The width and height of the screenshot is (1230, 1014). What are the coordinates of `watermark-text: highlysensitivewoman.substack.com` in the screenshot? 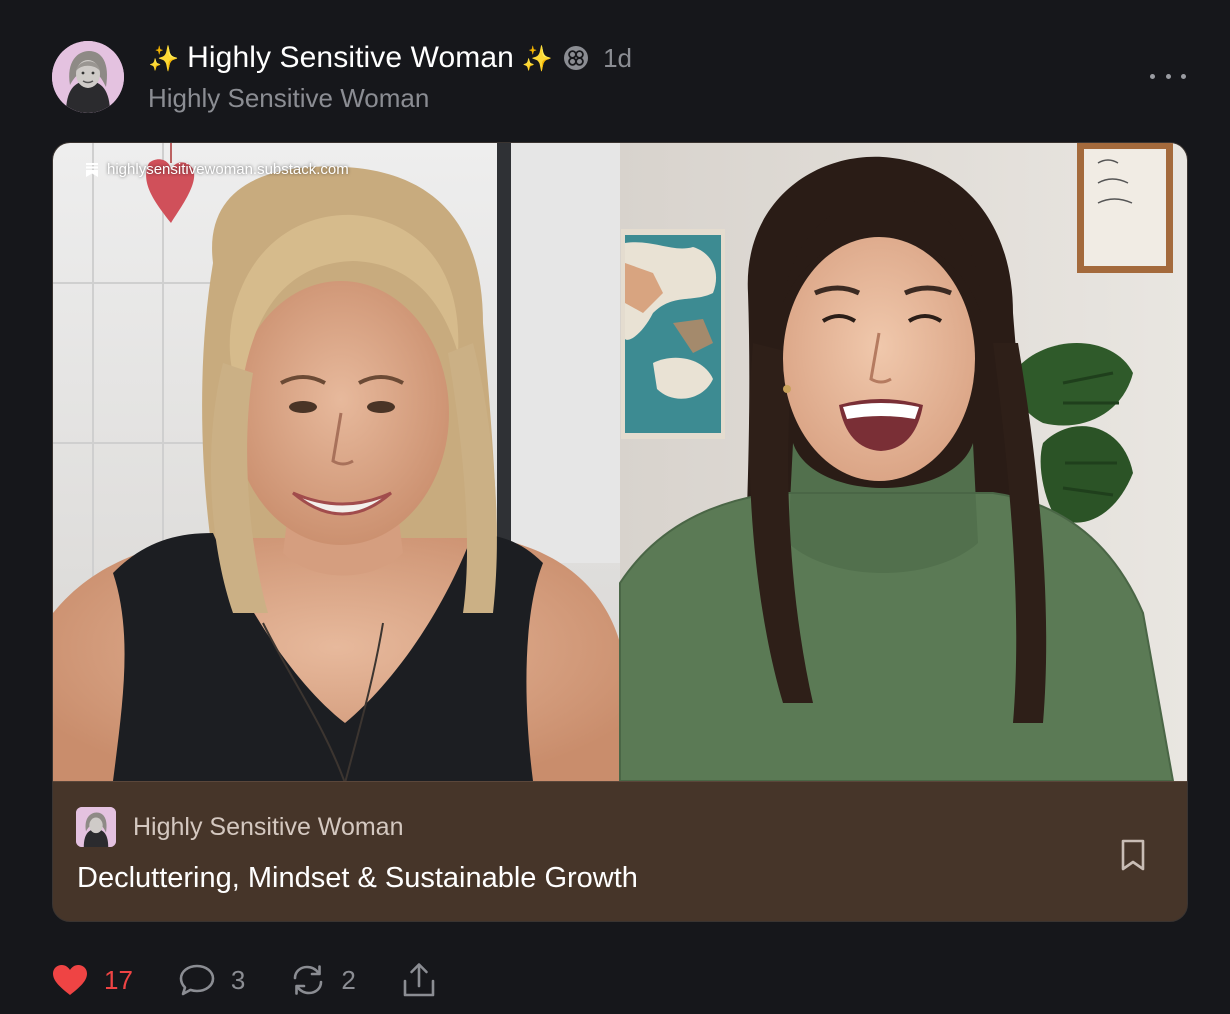 It's located at (228, 169).